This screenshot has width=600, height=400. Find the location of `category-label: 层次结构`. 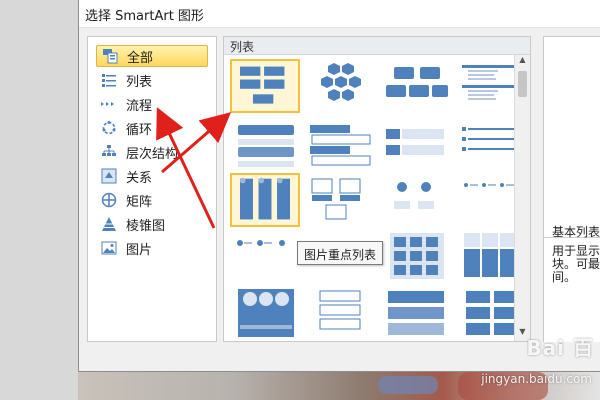

category-label: 层次结构 is located at coordinates (152, 154).